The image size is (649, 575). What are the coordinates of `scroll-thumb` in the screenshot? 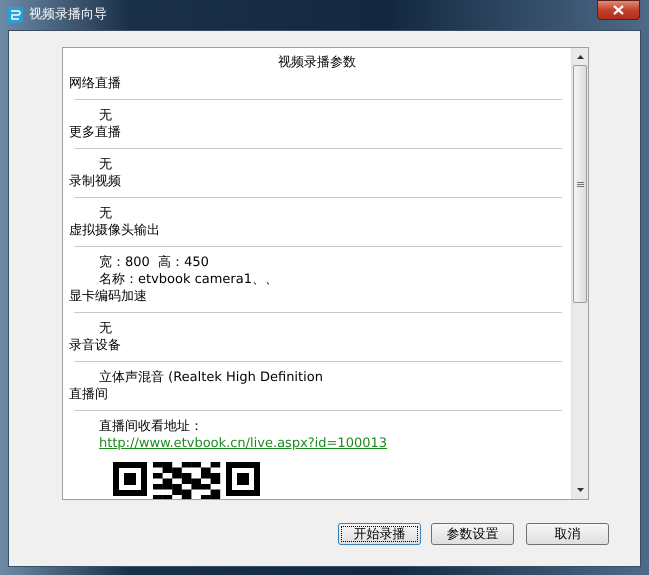 It's located at (580, 184).